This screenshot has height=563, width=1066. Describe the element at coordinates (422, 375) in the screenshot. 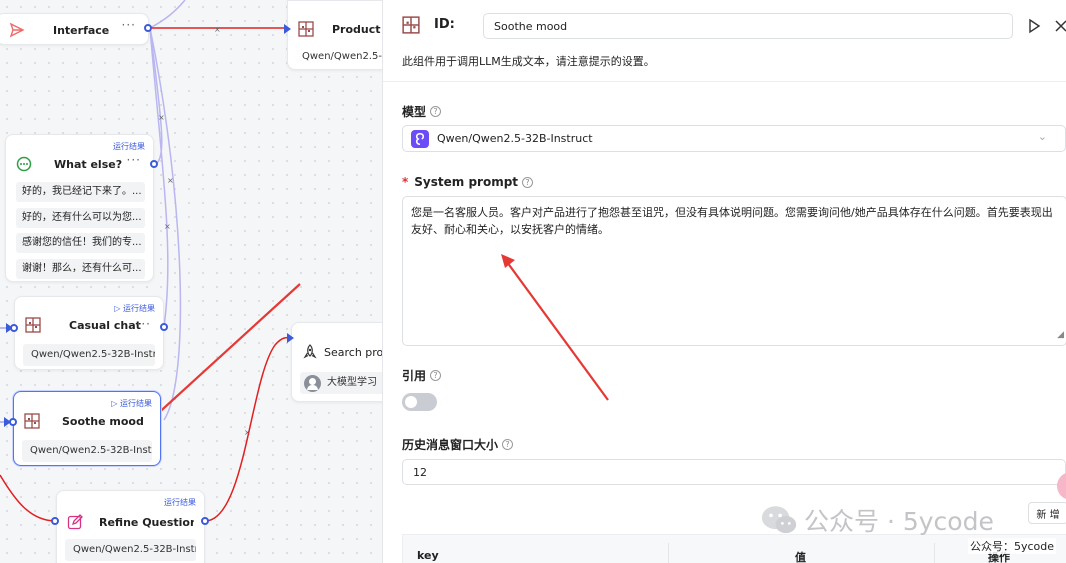

I see `quote-label: 引用 ?` at that location.